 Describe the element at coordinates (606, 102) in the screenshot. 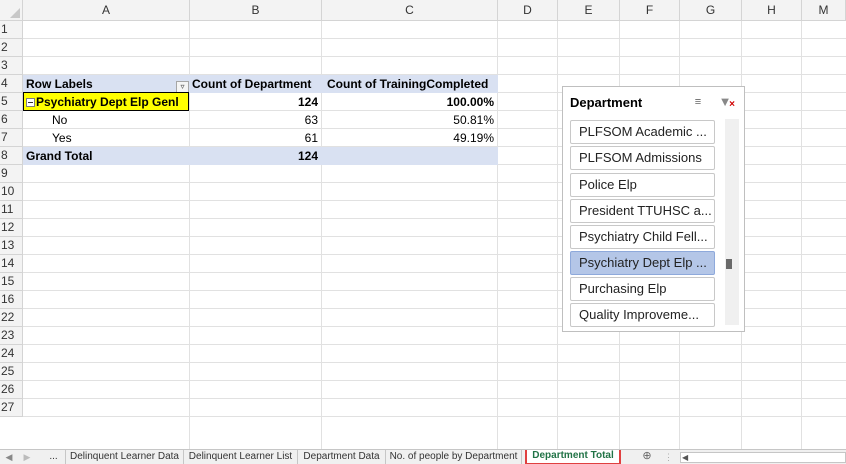

I see `slicer-title: Department` at that location.